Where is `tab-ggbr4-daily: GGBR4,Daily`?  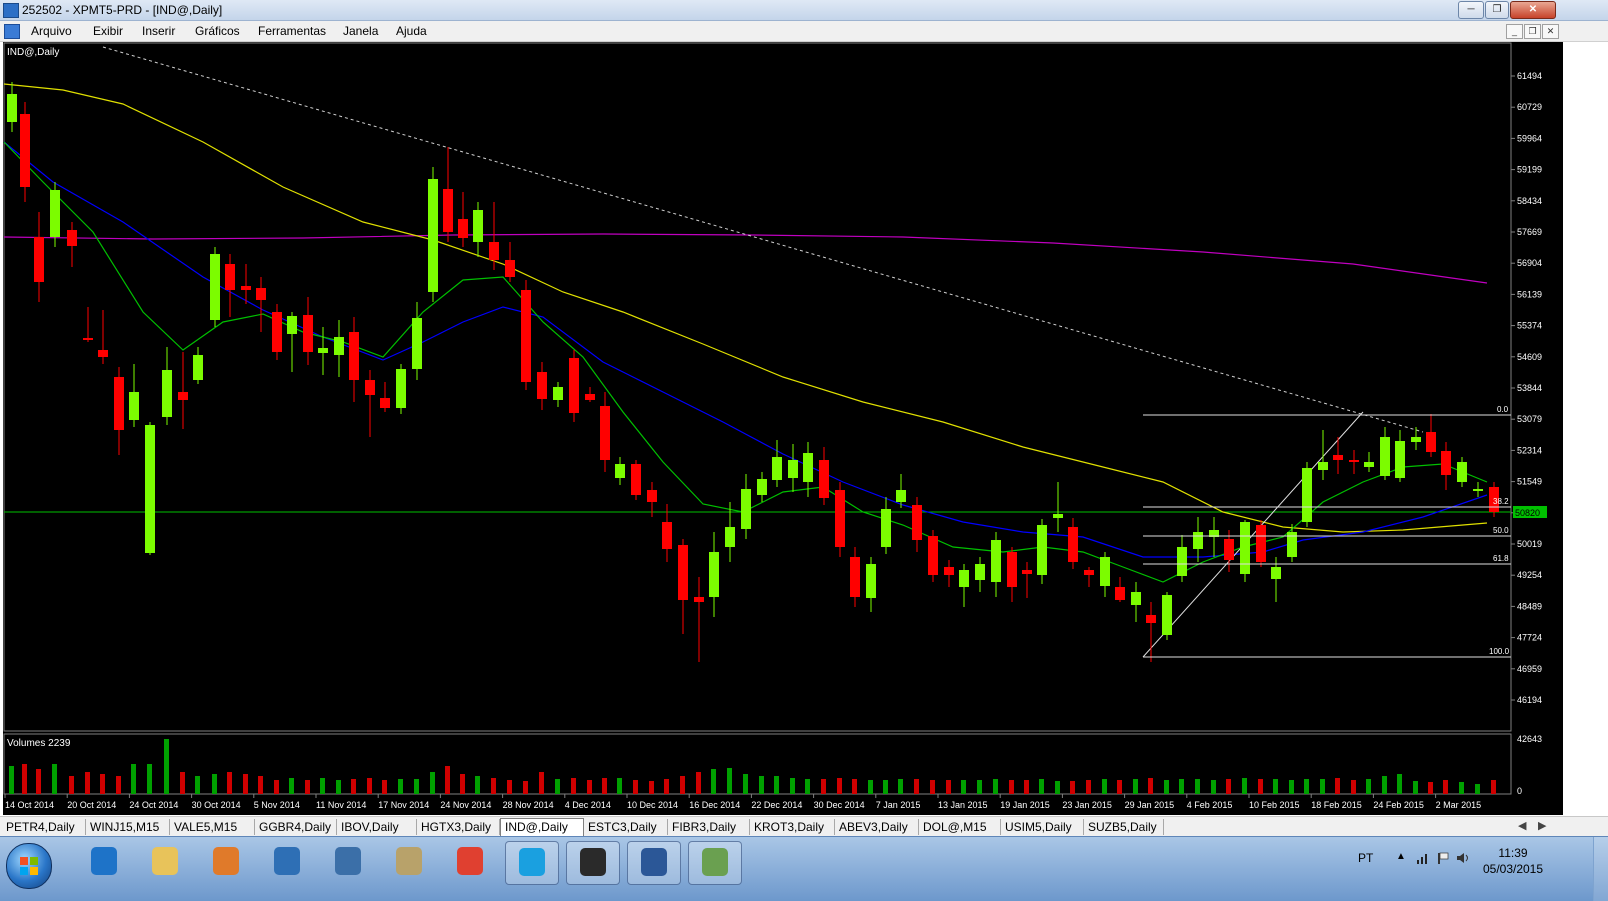 tab-ggbr4-daily: GGBR4,Daily is located at coordinates (296, 827).